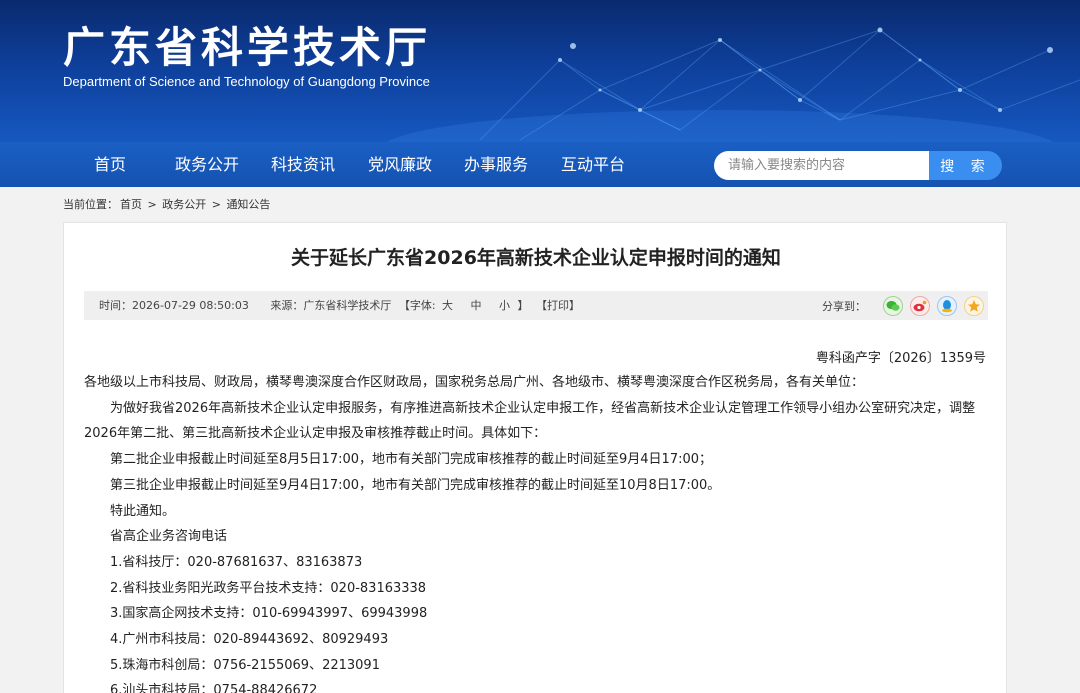  Describe the element at coordinates (504, 305) in the screenshot. I see `font-size-small: 小` at that location.